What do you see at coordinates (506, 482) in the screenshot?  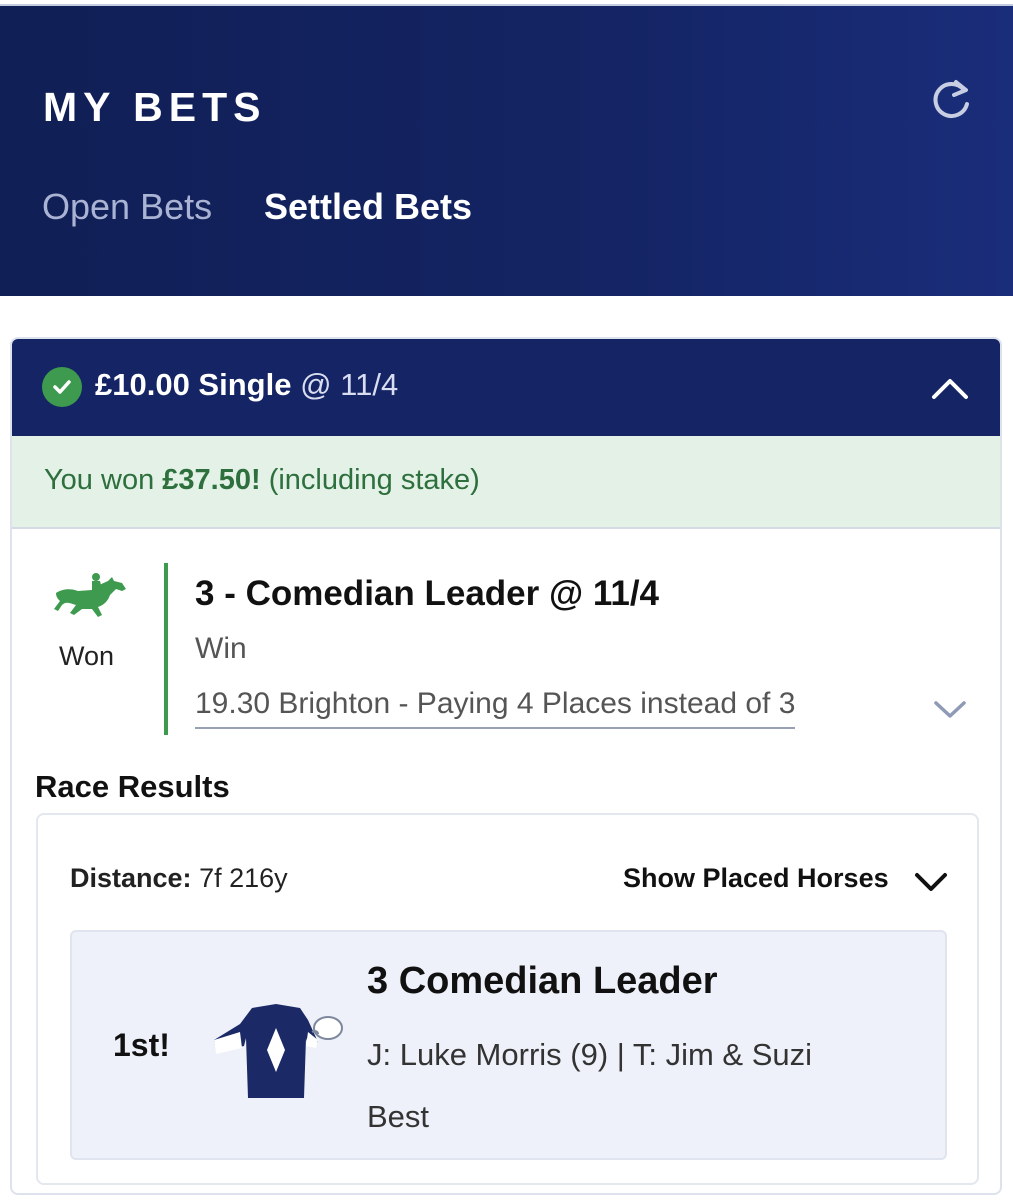 I see `winnings-banner: You won £37.50! (including stake)` at bounding box center [506, 482].